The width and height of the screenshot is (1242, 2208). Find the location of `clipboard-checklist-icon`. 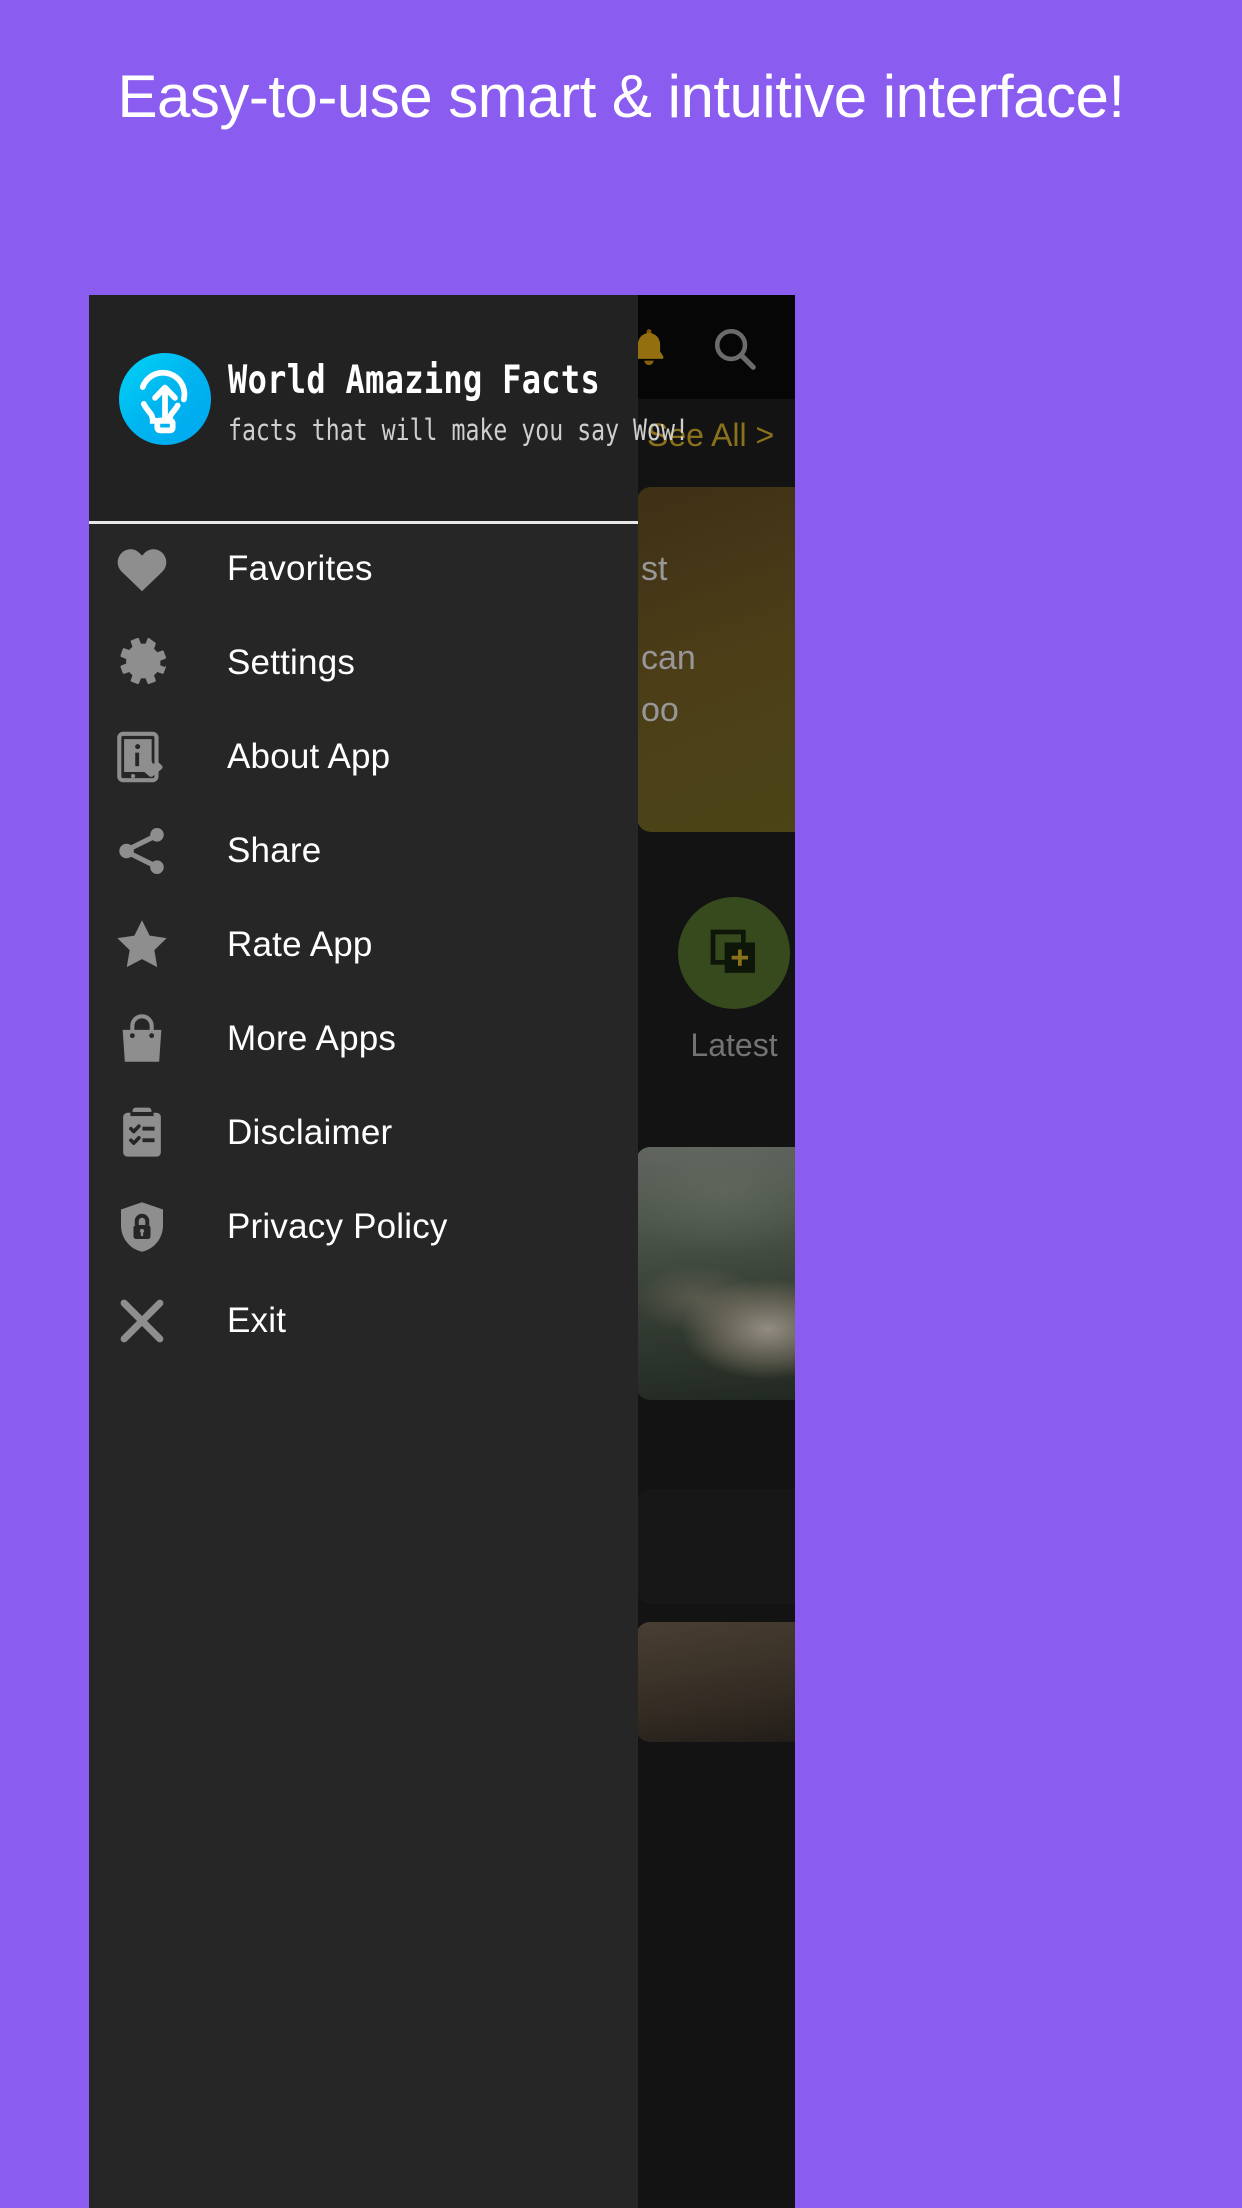

clipboard-checklist-icon is located at coordinates (142, 1133).